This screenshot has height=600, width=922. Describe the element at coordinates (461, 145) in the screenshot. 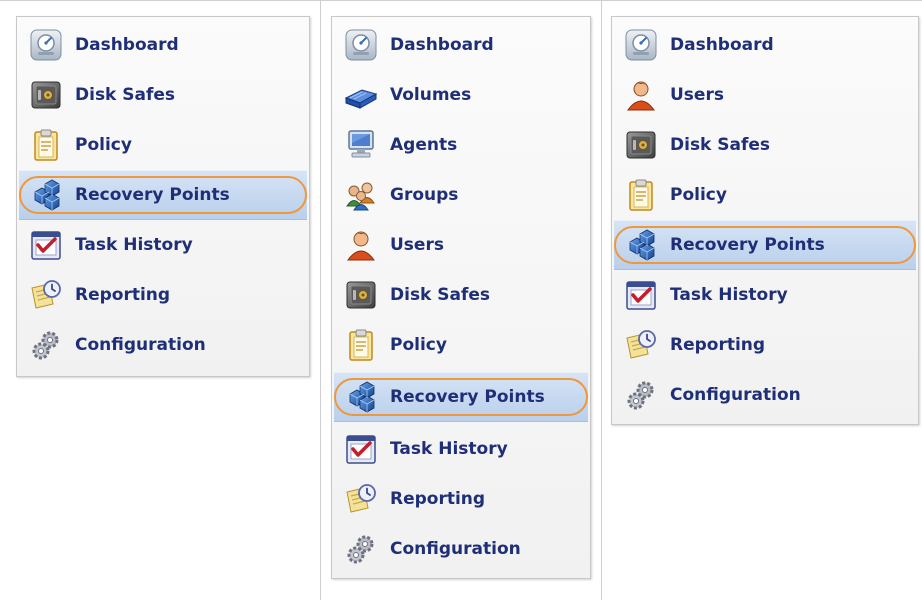

I see `nav-item-agents: Agents` at that location.